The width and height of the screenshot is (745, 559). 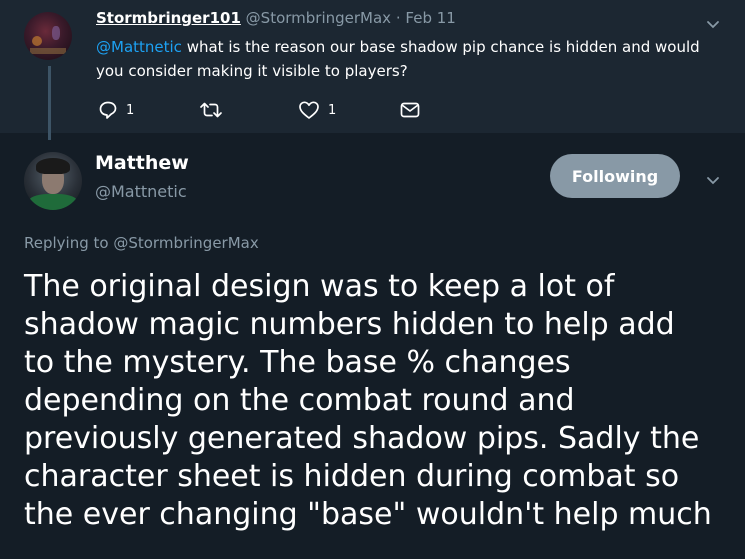 What do you see at coordinates (319, 286) in the screenshot?
I see `tweet-text-line: The original design was to keep a lot of` at bounding box center [319, 286].